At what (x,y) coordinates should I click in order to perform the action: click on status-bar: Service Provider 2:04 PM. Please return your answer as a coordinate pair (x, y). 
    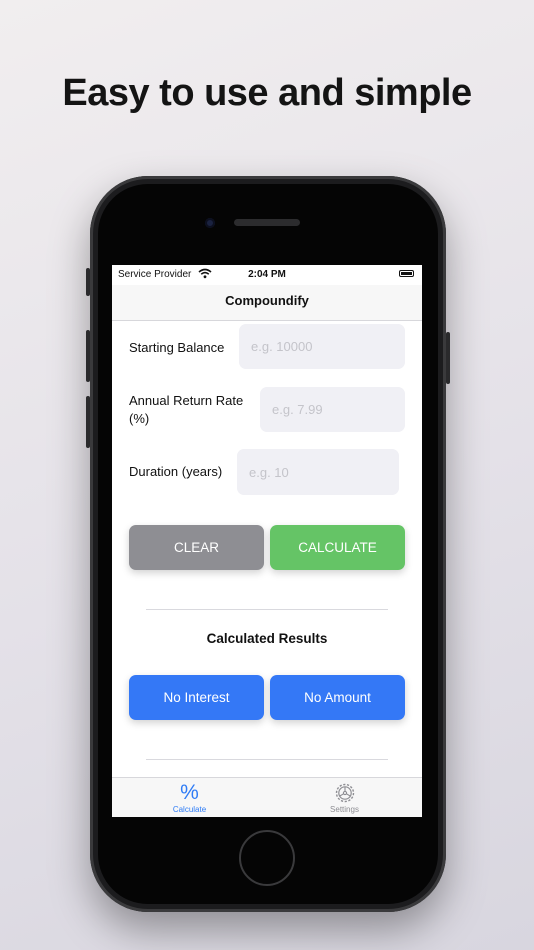
    Looking at the image, I should click on (267, 275).